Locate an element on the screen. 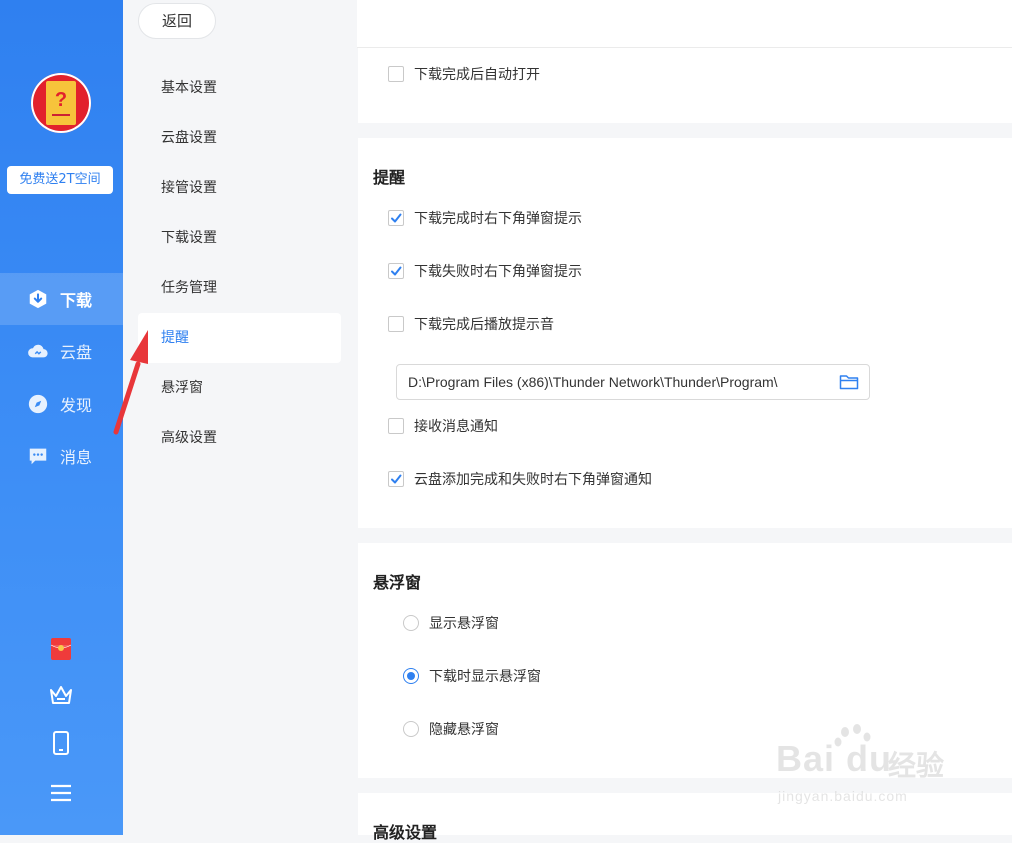  watermark-url: jingyan.baidu.com is located at coordinates (843, 796).